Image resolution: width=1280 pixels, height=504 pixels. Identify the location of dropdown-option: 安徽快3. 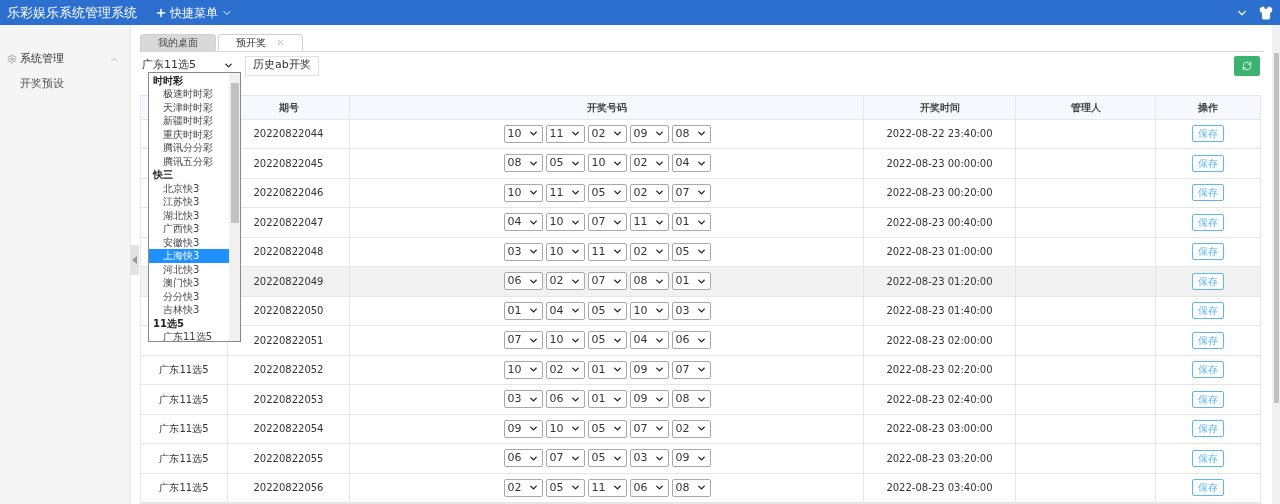
(189, 242).